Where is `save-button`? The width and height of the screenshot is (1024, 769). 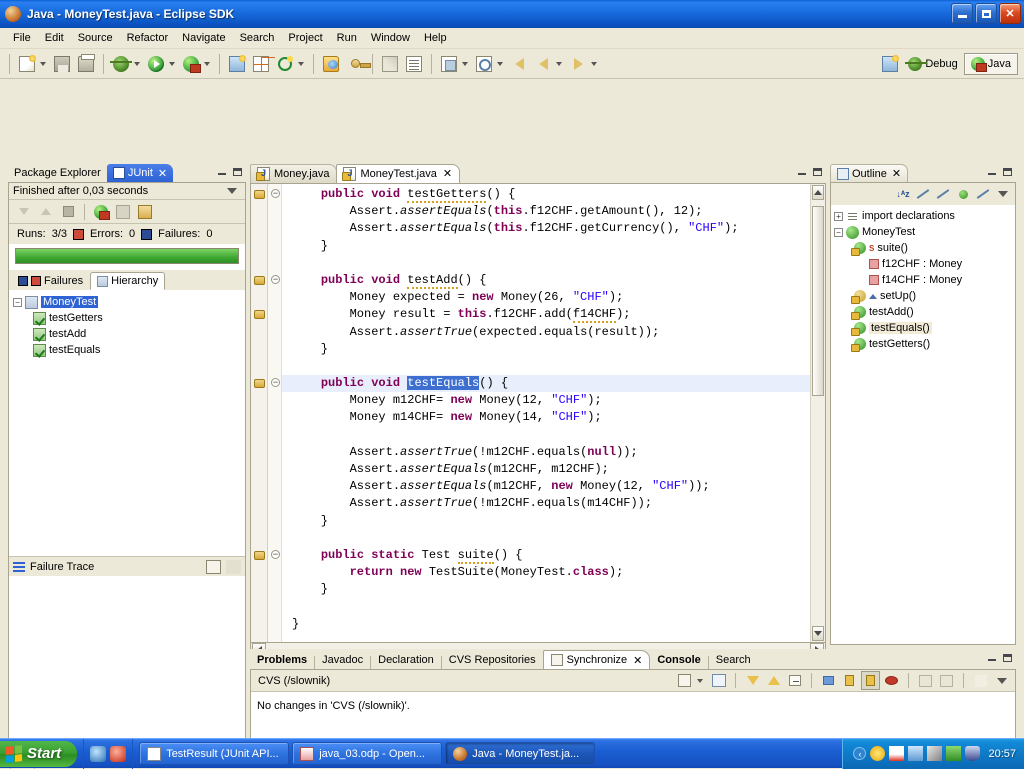 save-button is located at coordinates (62, 64).